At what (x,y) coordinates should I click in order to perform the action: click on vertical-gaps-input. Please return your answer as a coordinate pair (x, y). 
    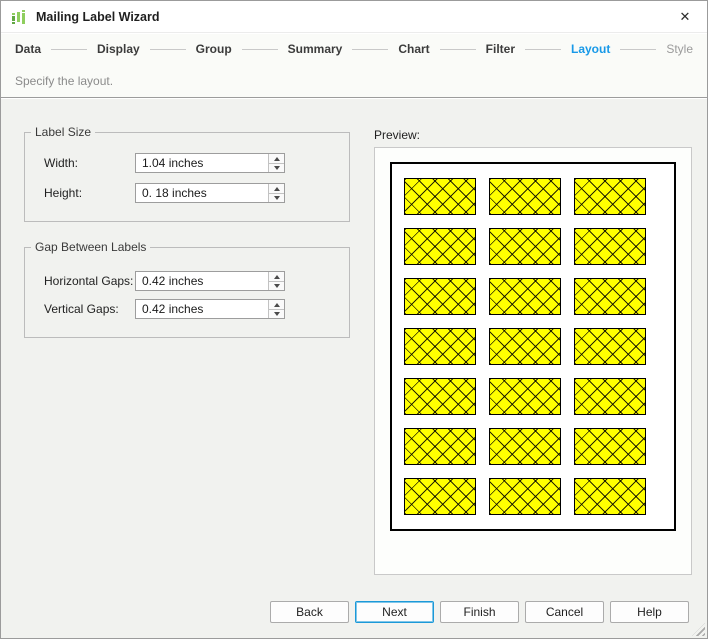
    Looking at the image, I should click on (201, 309).